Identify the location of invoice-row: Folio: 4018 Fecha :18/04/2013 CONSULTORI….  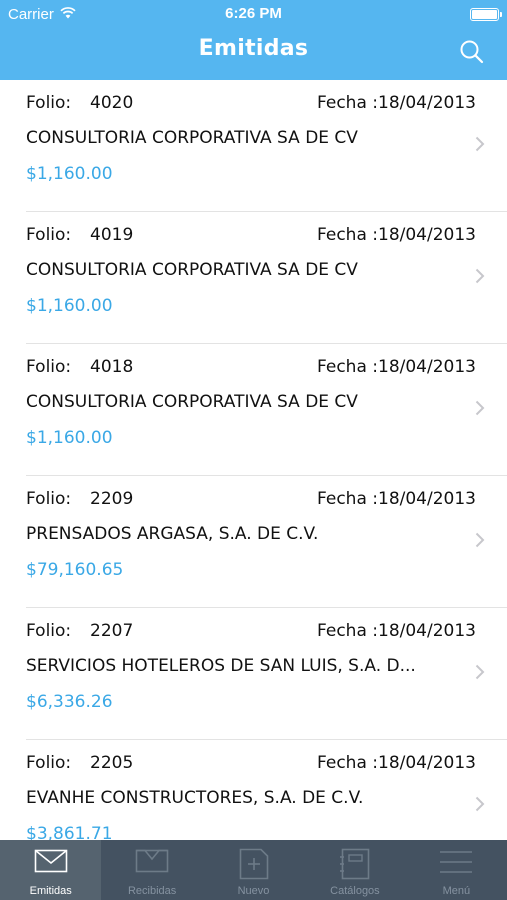
(266, 410).